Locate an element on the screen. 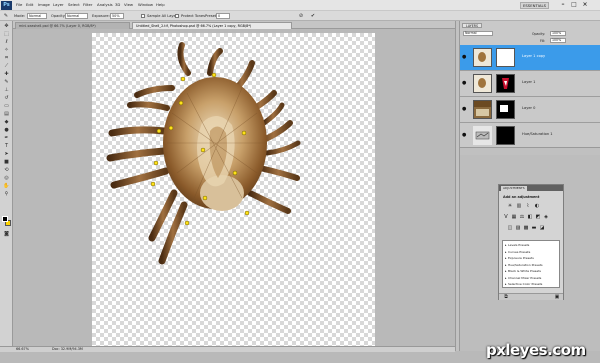  layer-row: ● Layer 1 is located at coordinates (530, 84).